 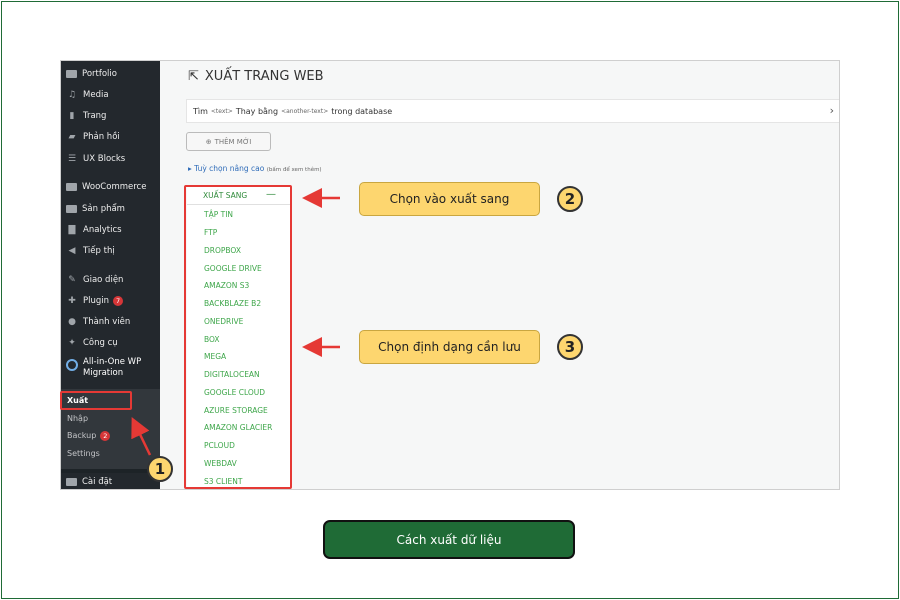 What do you see at coordinates (160, 469) in the screenshot?
I see `step-number-1: 1` at bounding box center [160, 469].